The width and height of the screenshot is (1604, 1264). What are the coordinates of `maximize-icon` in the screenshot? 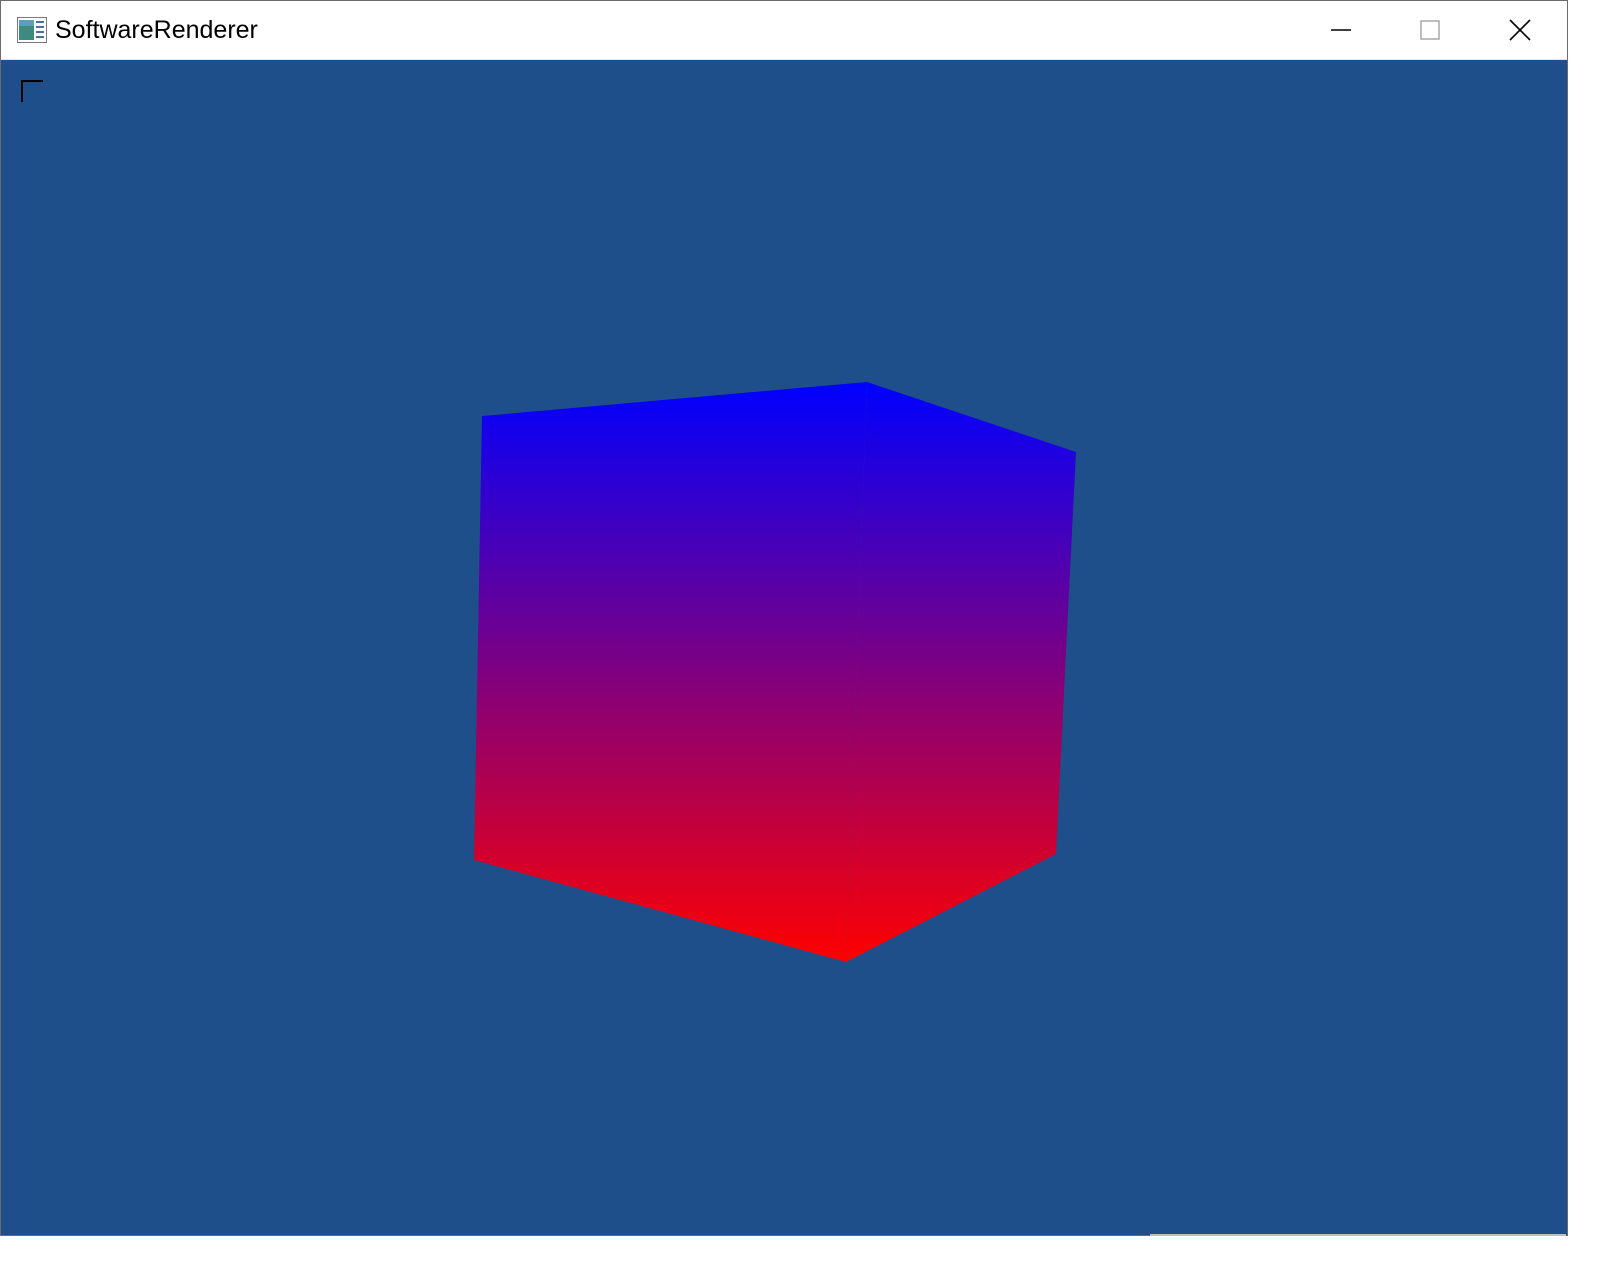 It's located at (1430, 30).